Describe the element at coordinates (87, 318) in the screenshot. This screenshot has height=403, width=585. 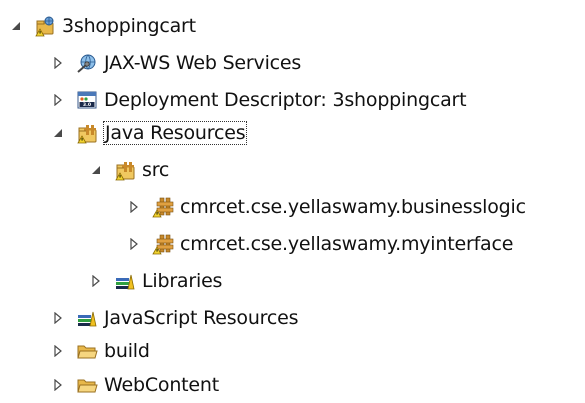
I see `javascript-resources-icon` at that location.